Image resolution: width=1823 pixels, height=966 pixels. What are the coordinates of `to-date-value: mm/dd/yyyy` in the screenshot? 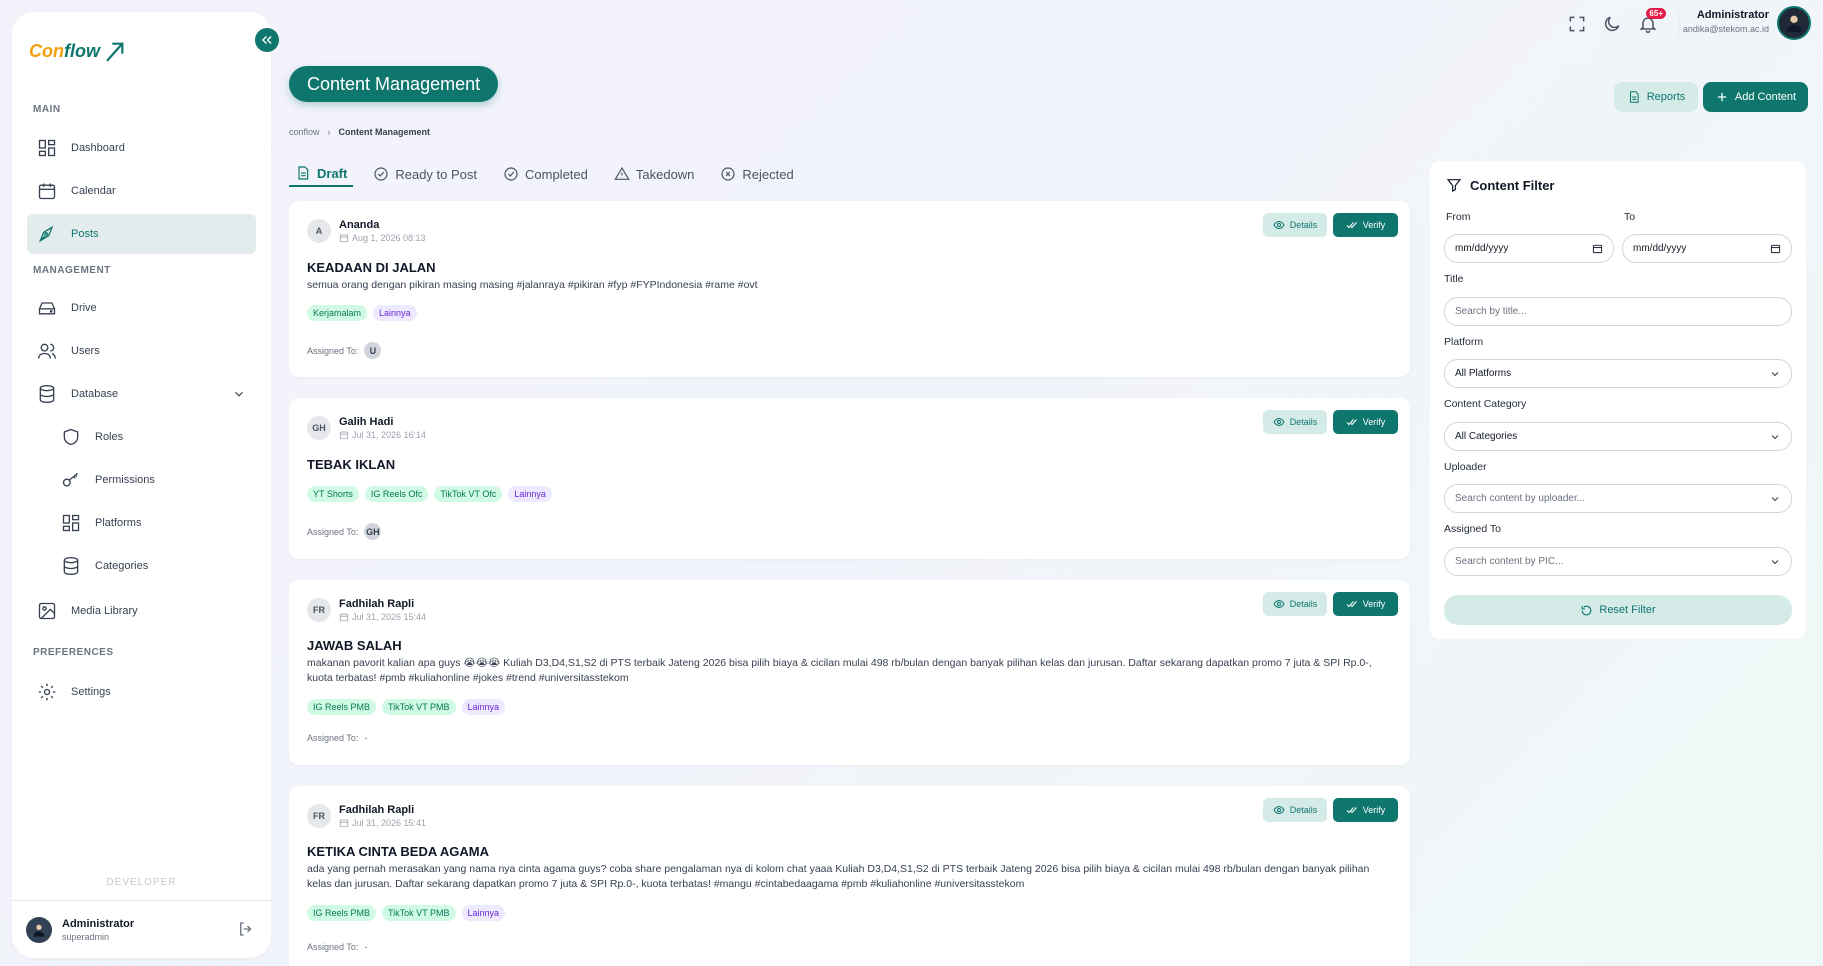 It's located at (1660, 248).